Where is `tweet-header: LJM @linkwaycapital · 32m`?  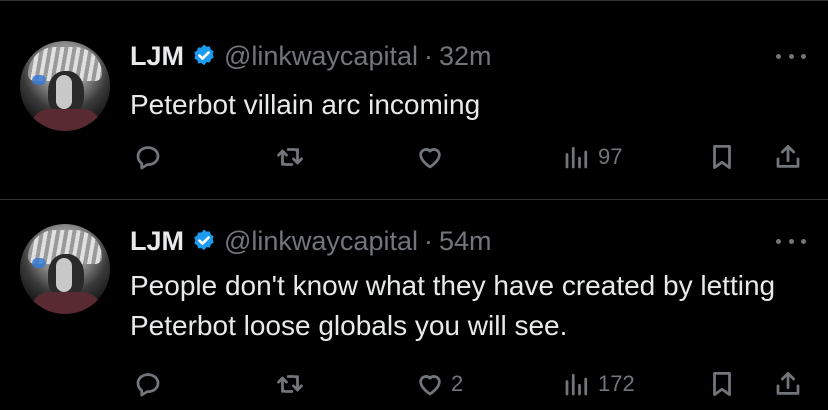
tweet-header: LJM @linkwaycapital · 32m is located at coordinates (311, 56).